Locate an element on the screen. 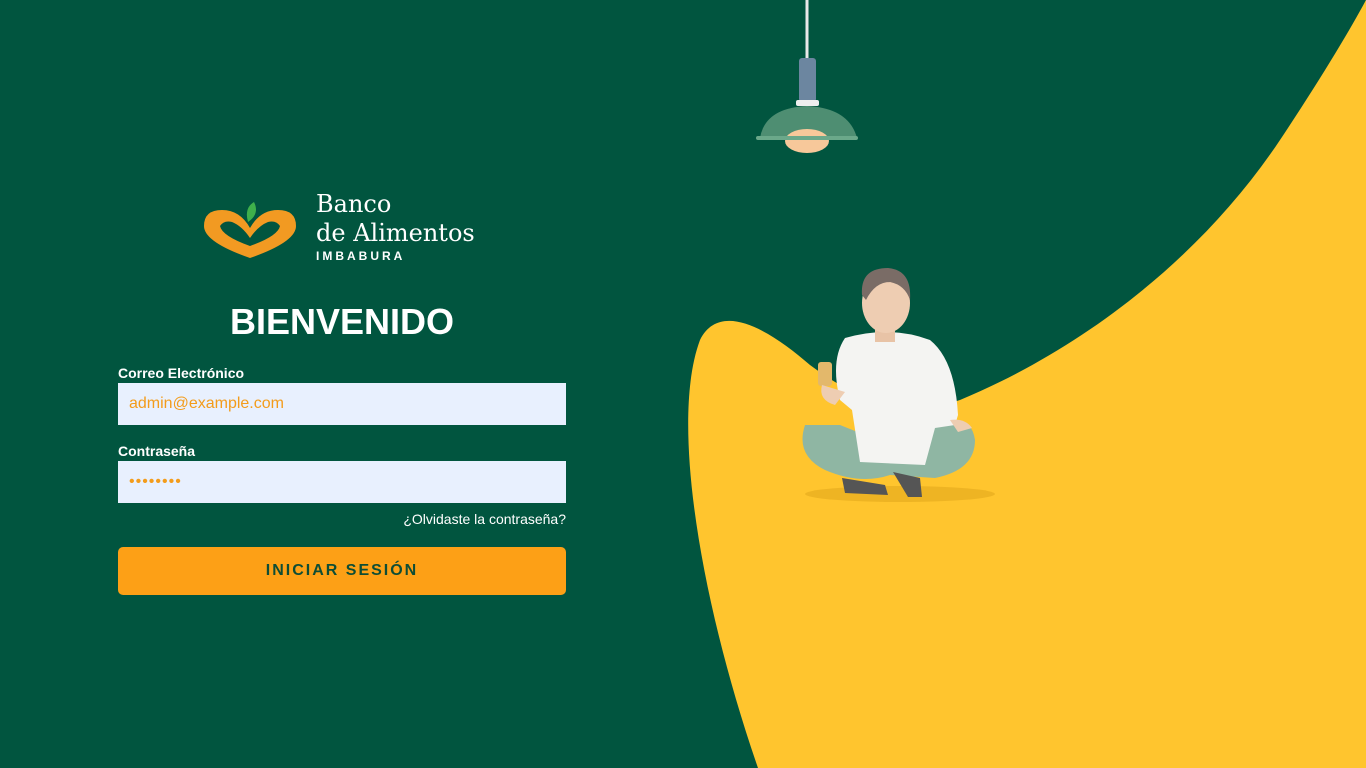  brand-name-line1: Banco is located at coordinates (354, 204).